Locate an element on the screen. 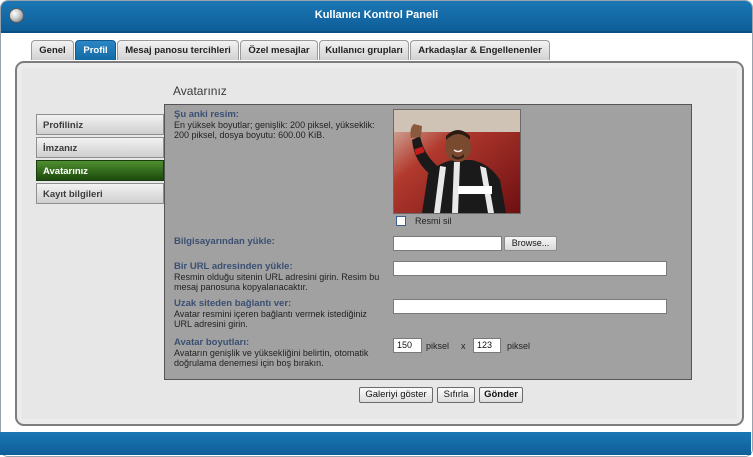  height-unit: piksel is located at coordinates (519, 346).